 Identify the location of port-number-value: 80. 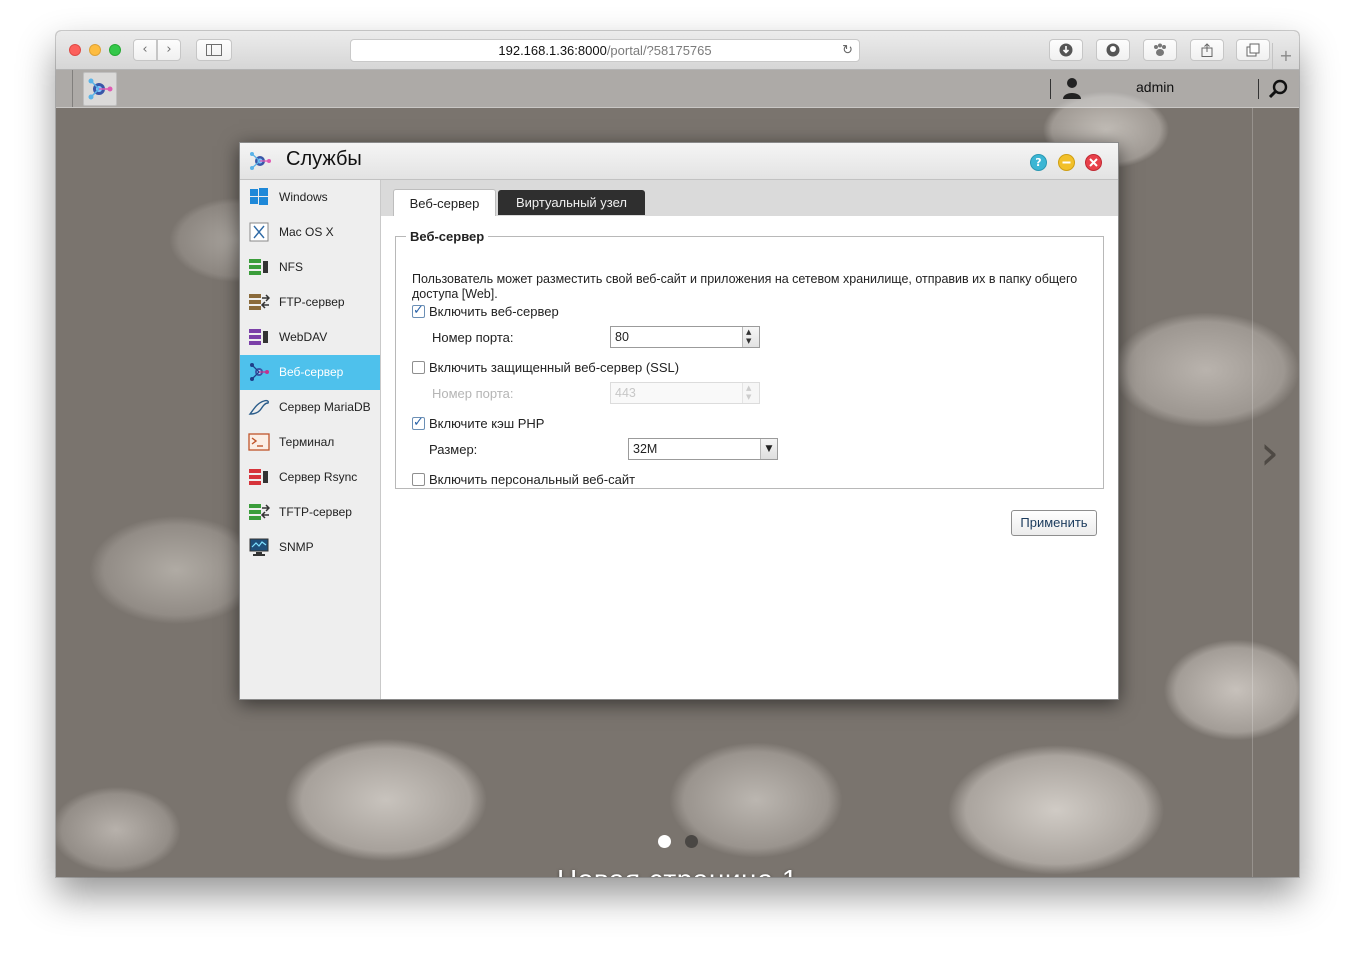
(622, 337).